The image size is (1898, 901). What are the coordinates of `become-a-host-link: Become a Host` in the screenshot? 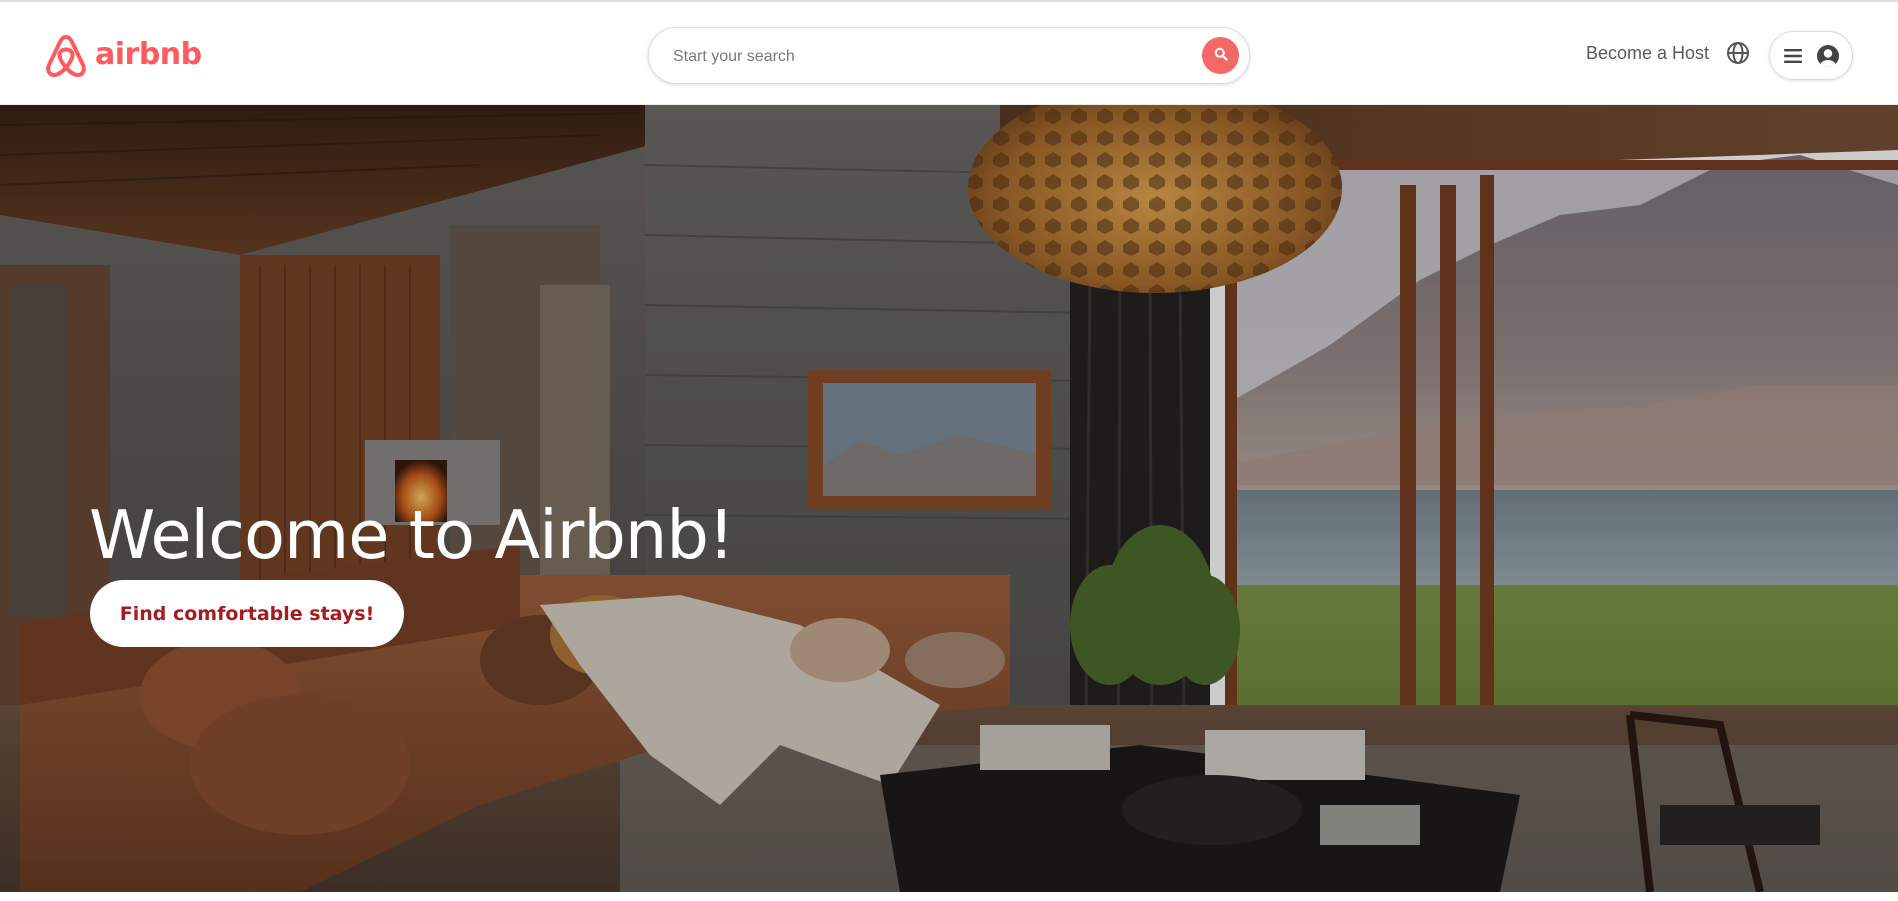 It's located at (1647, 53).